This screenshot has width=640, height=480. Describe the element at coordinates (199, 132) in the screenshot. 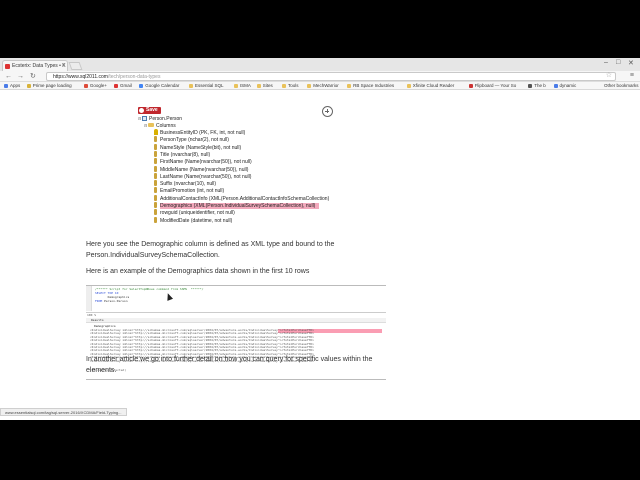

I see `tree-column-item: BusinessEntityID (PK, FK, int, not null)` at that location.